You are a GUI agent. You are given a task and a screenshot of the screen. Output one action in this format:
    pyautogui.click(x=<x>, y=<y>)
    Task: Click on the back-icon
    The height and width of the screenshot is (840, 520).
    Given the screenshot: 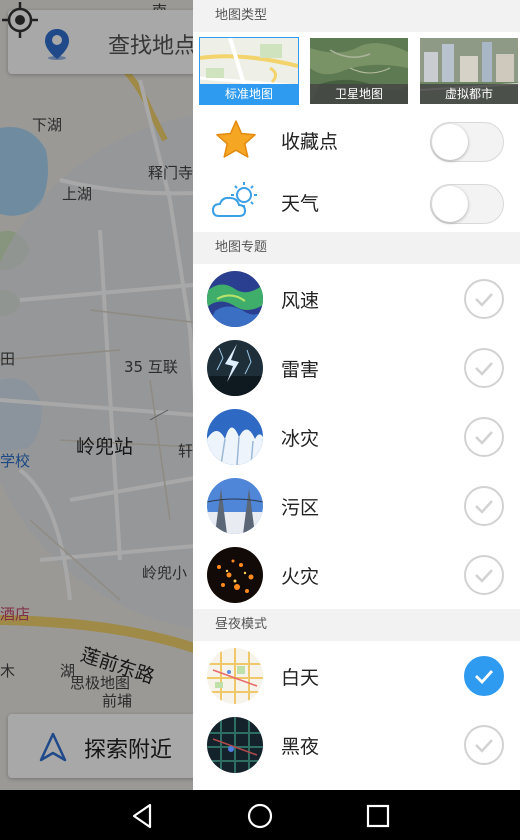 What is the action you would take?
    pyautogui.click(x=142, y=816)
    